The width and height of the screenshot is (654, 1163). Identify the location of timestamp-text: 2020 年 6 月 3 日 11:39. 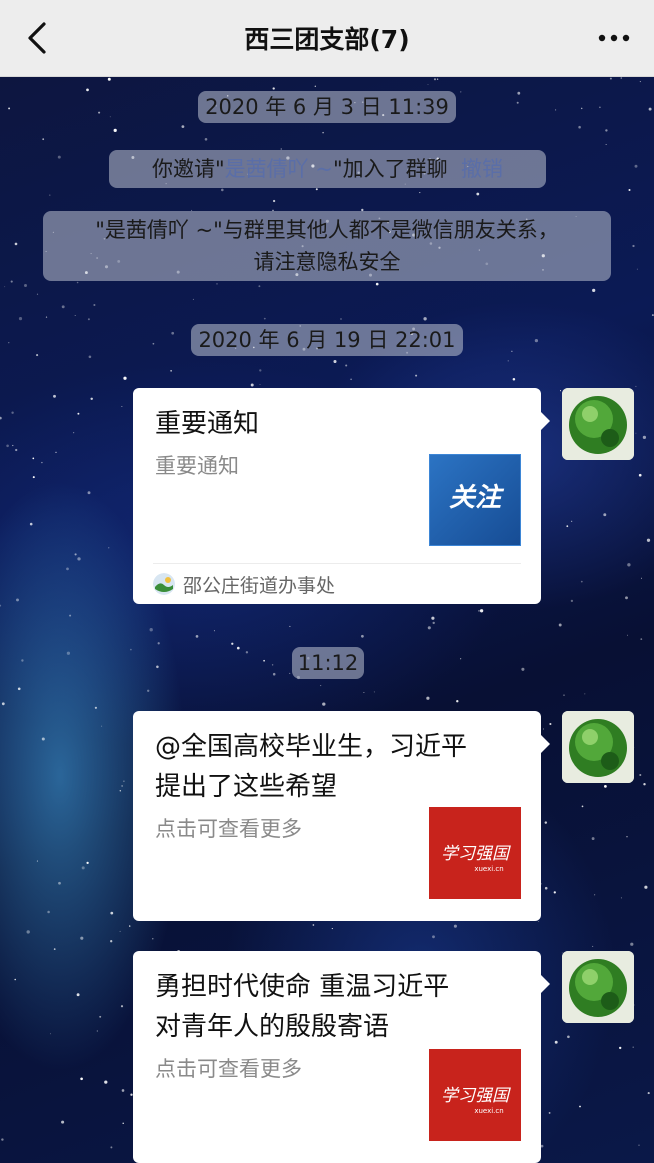
(327, 107).